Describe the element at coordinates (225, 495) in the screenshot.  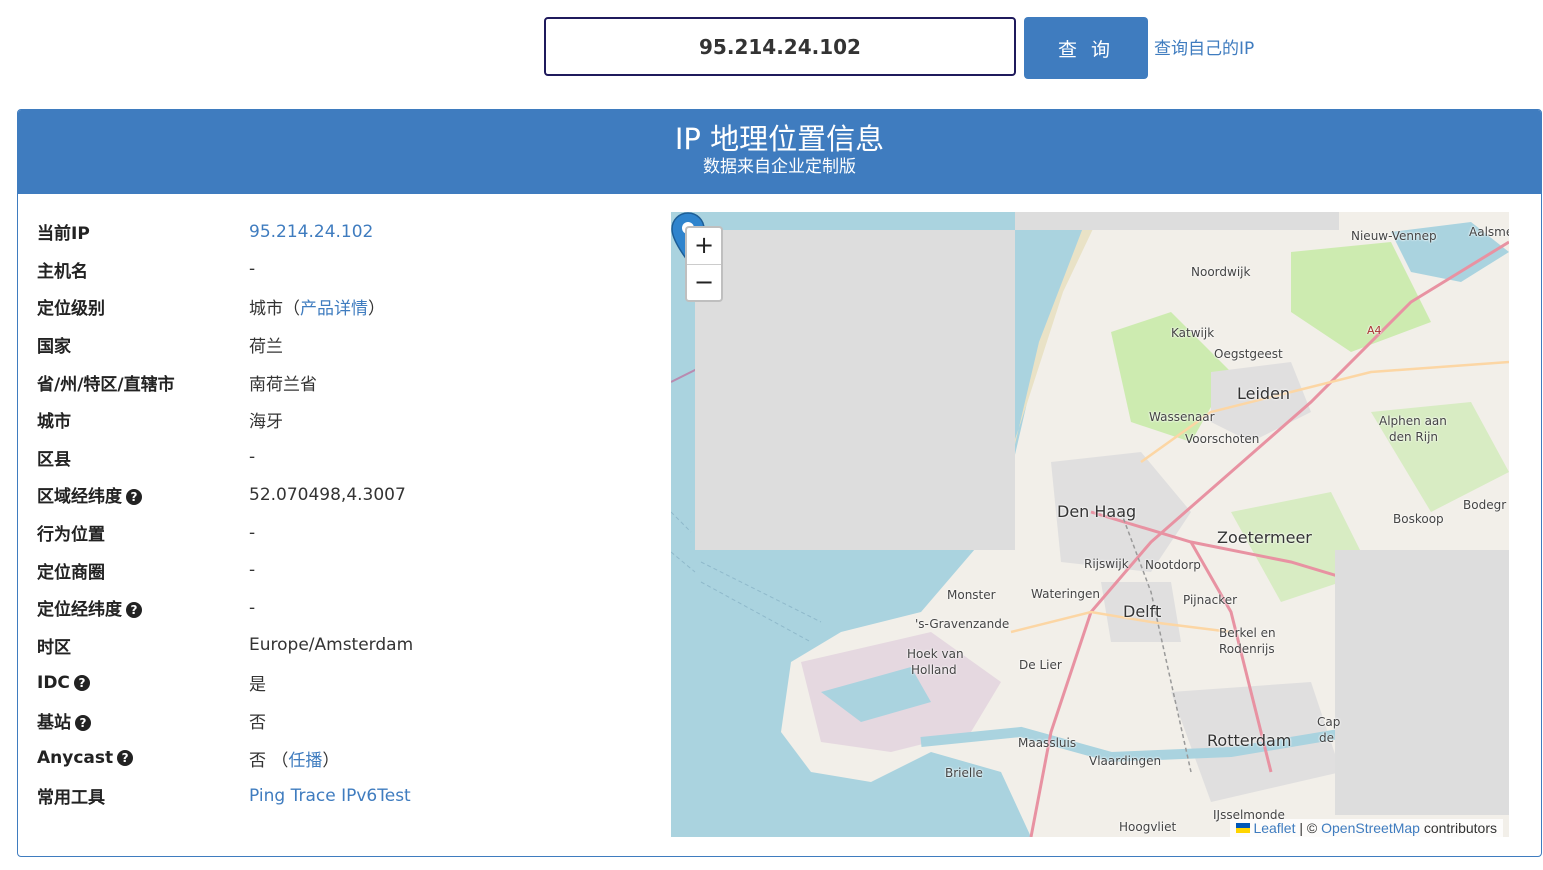
I see `row-region-coords: 区域经纬度? 52.070498,4.3007` at that location.